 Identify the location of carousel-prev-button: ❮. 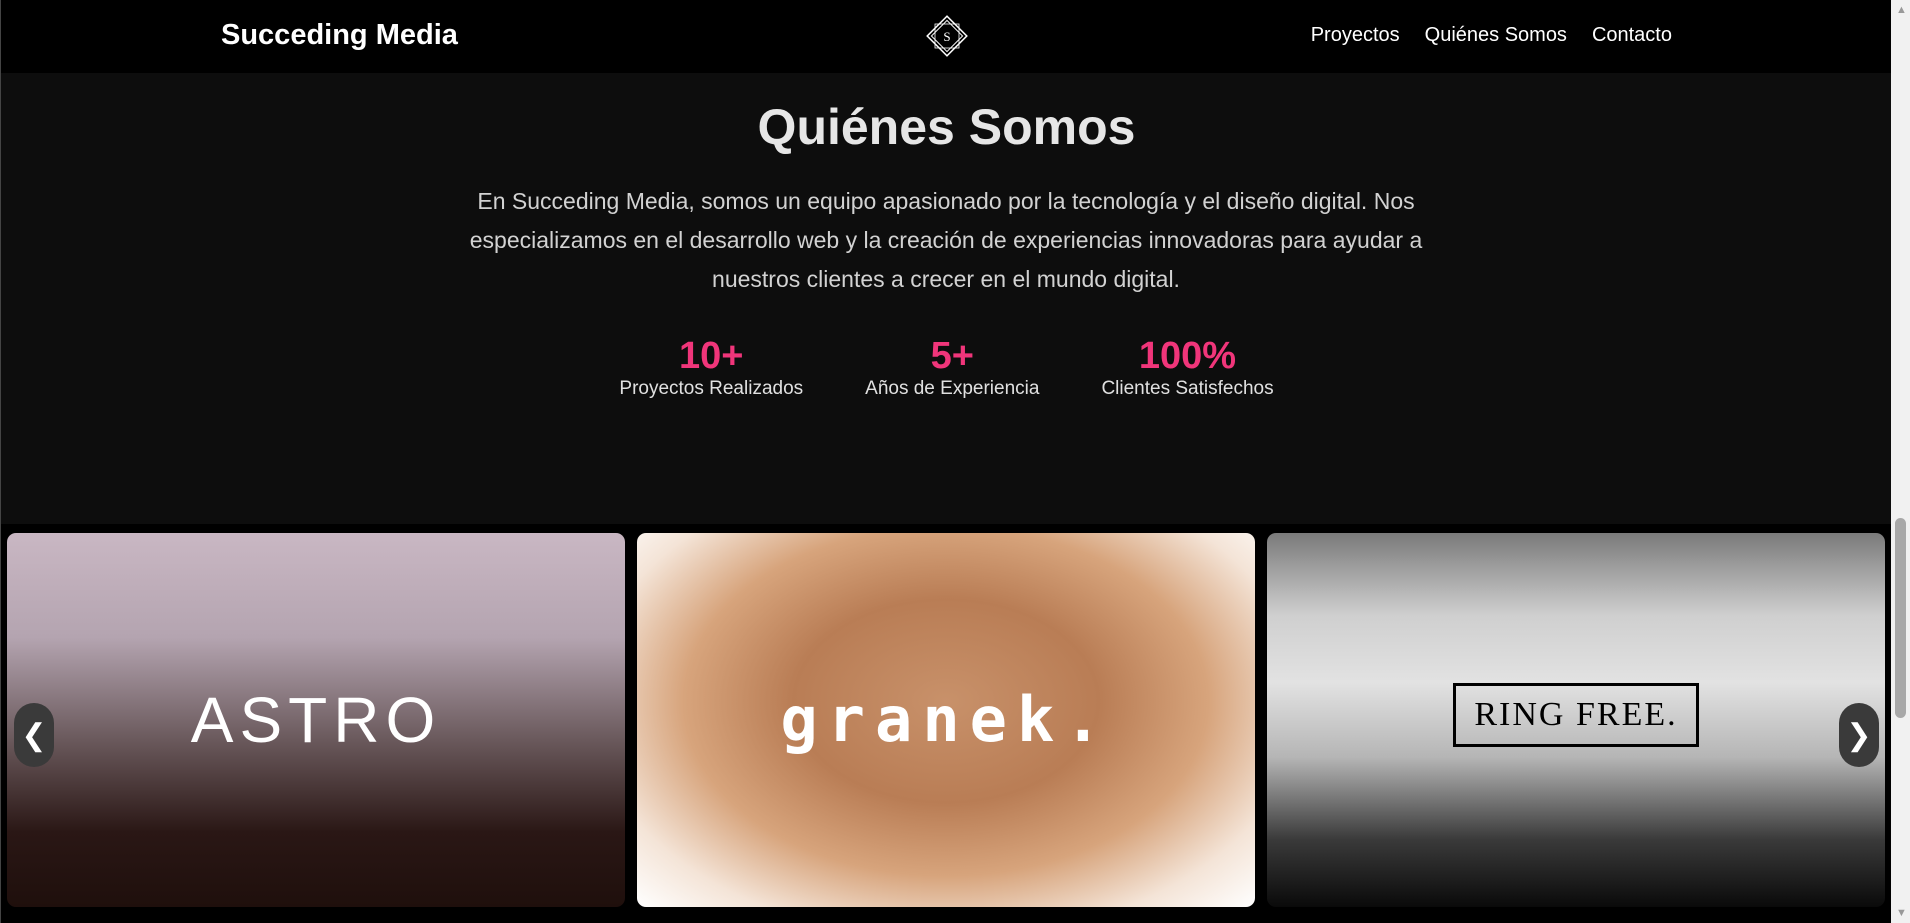
(34, 735).